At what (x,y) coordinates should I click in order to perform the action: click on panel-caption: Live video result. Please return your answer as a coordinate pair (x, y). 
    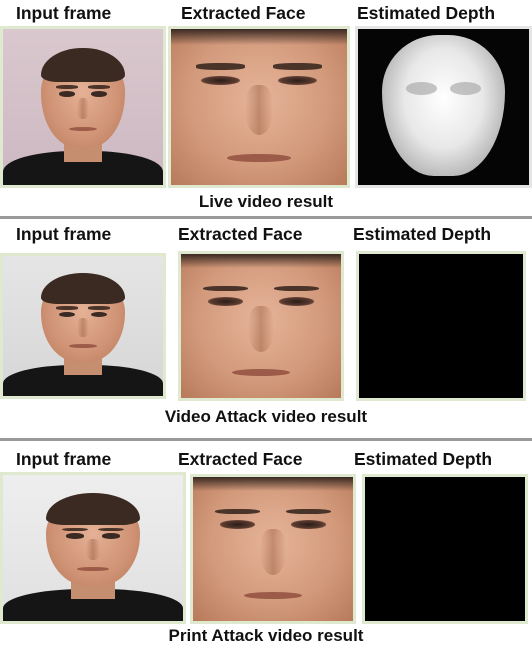
    Looking at the image, I should click on (266, 201).